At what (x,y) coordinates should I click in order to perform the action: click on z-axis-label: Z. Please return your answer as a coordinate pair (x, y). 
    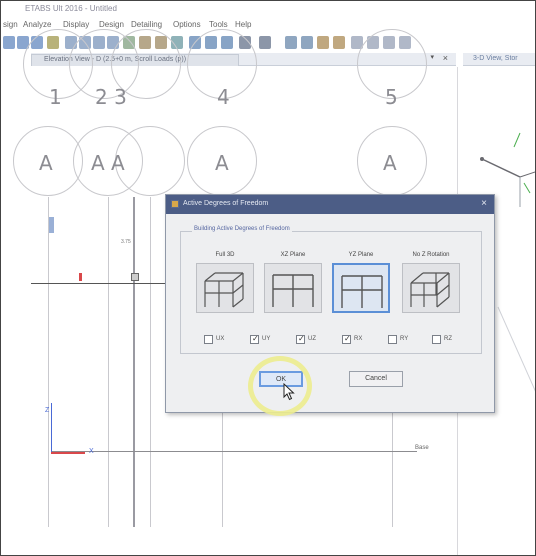
    Looking at the image, I should click on (47, 410).